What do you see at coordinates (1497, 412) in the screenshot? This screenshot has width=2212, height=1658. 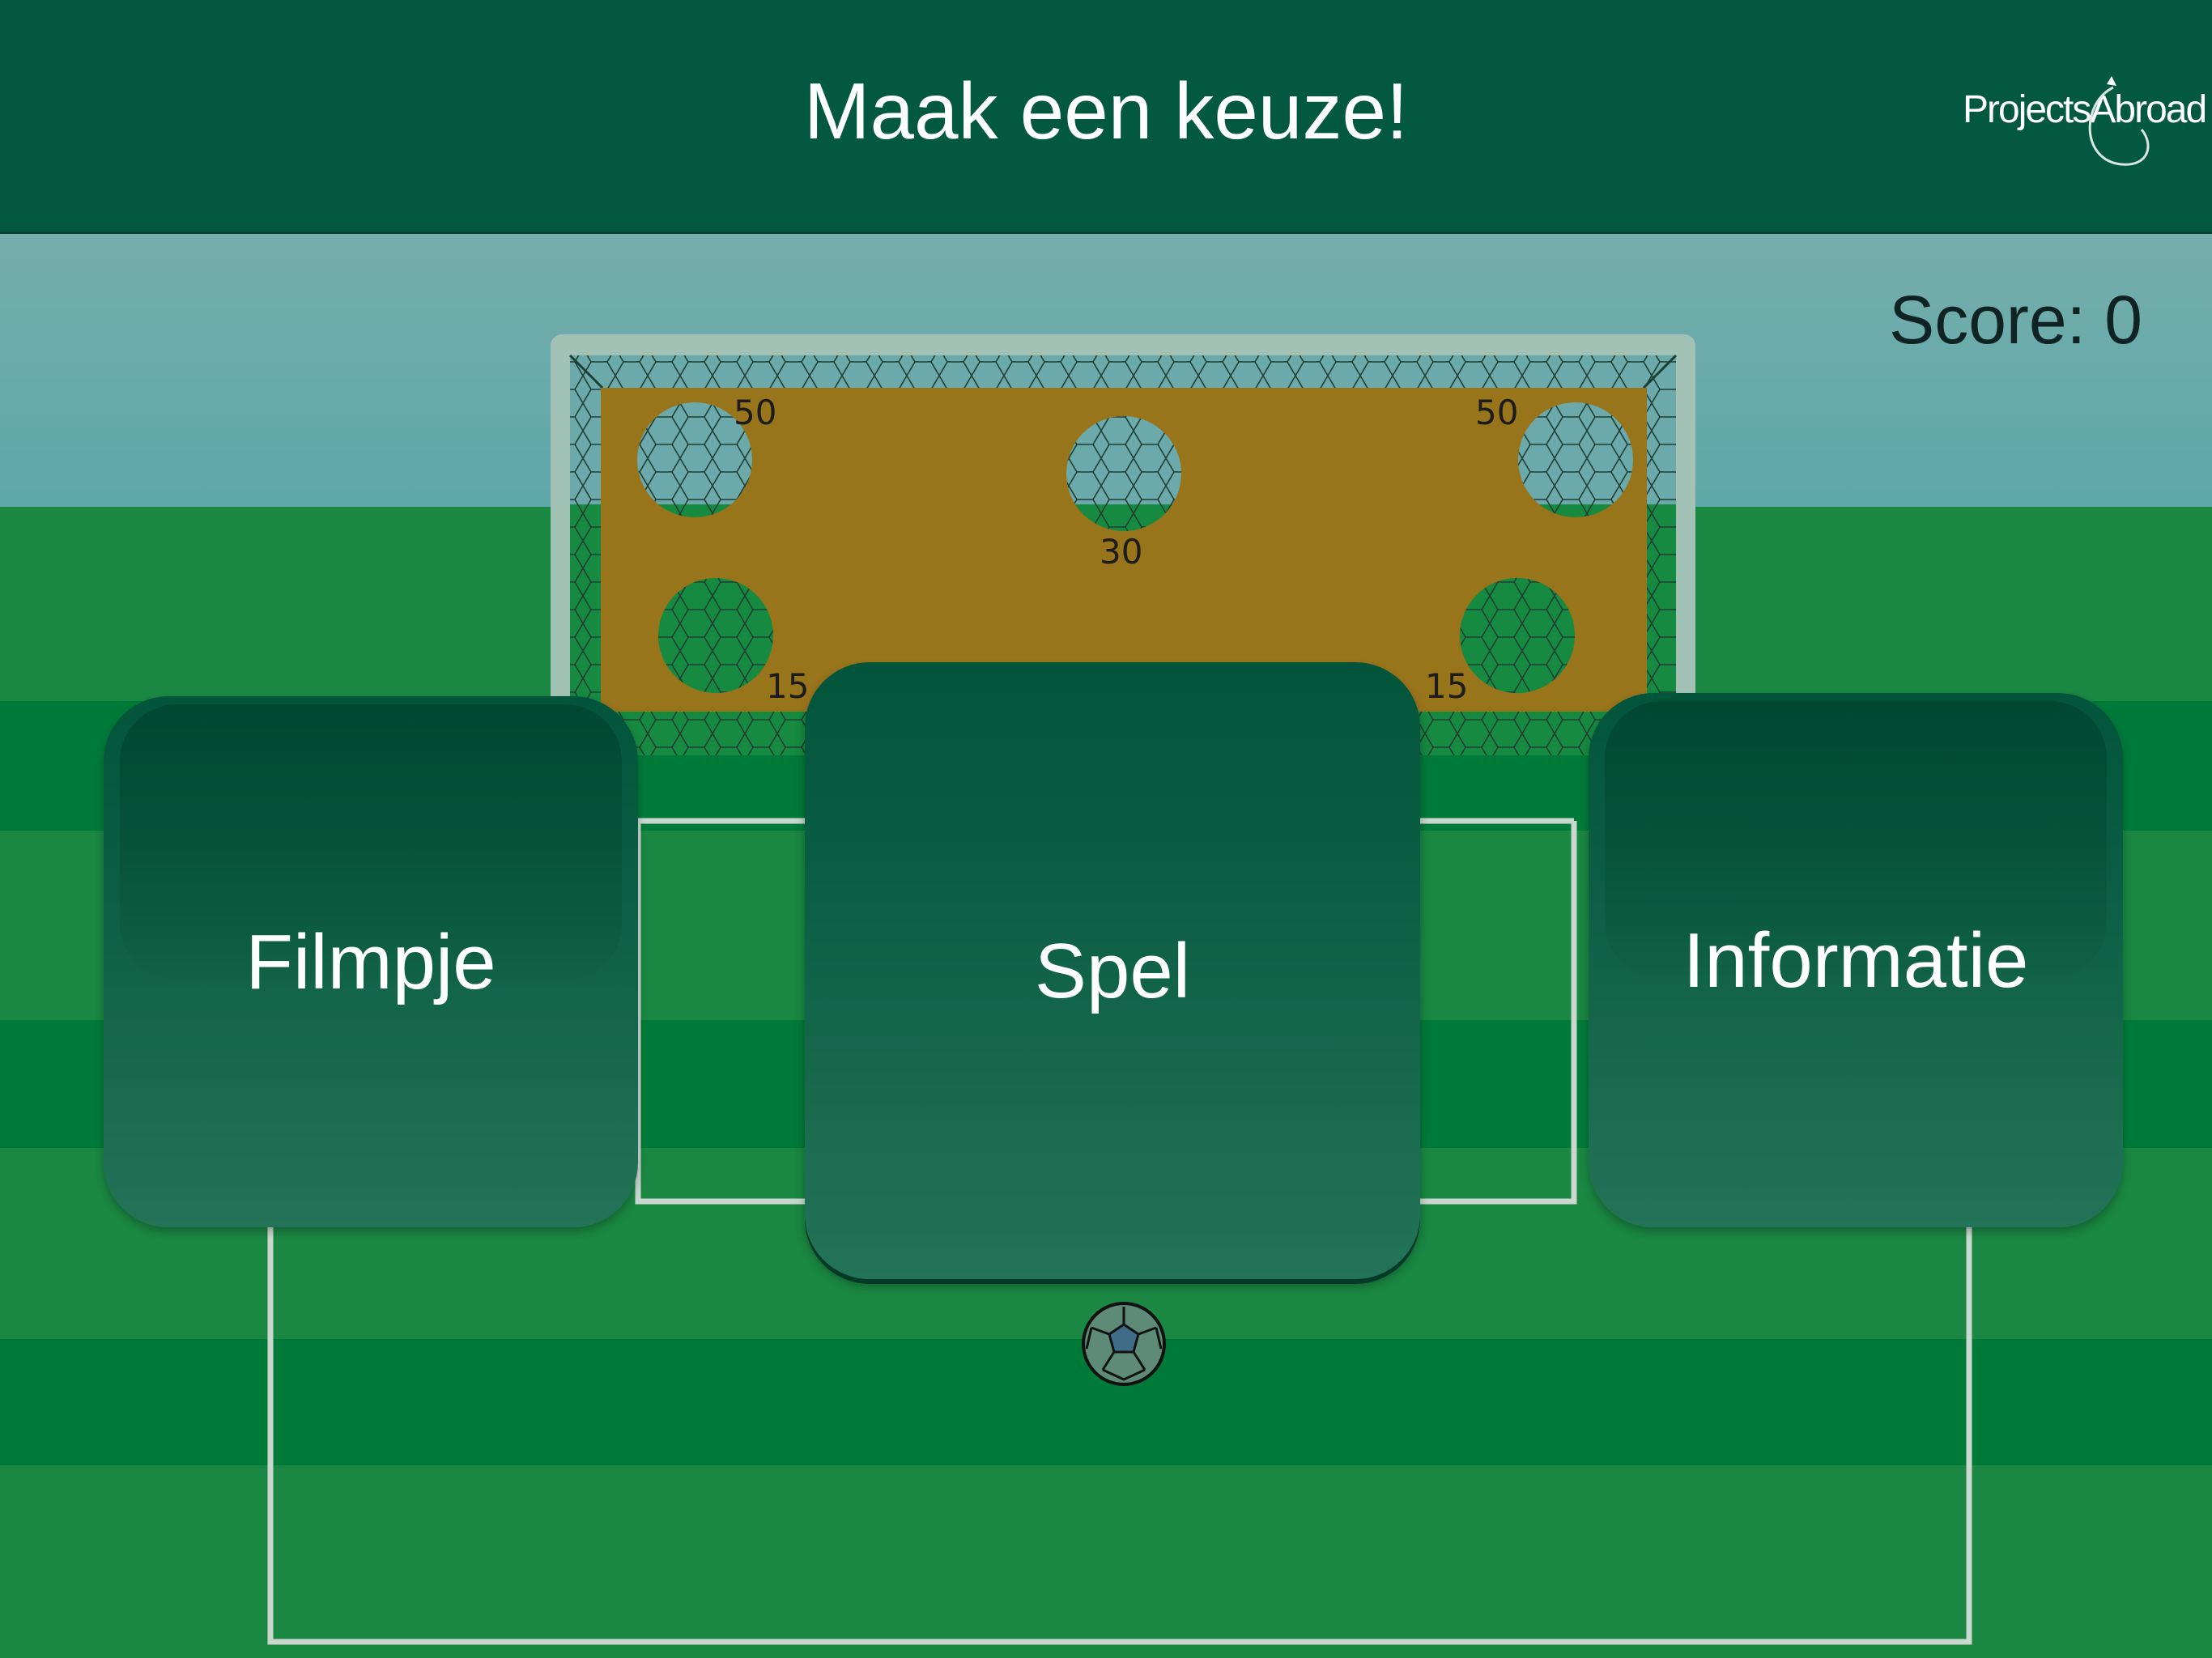 I see `target-points-top-right: 50` at bounding box center [1497, 412].